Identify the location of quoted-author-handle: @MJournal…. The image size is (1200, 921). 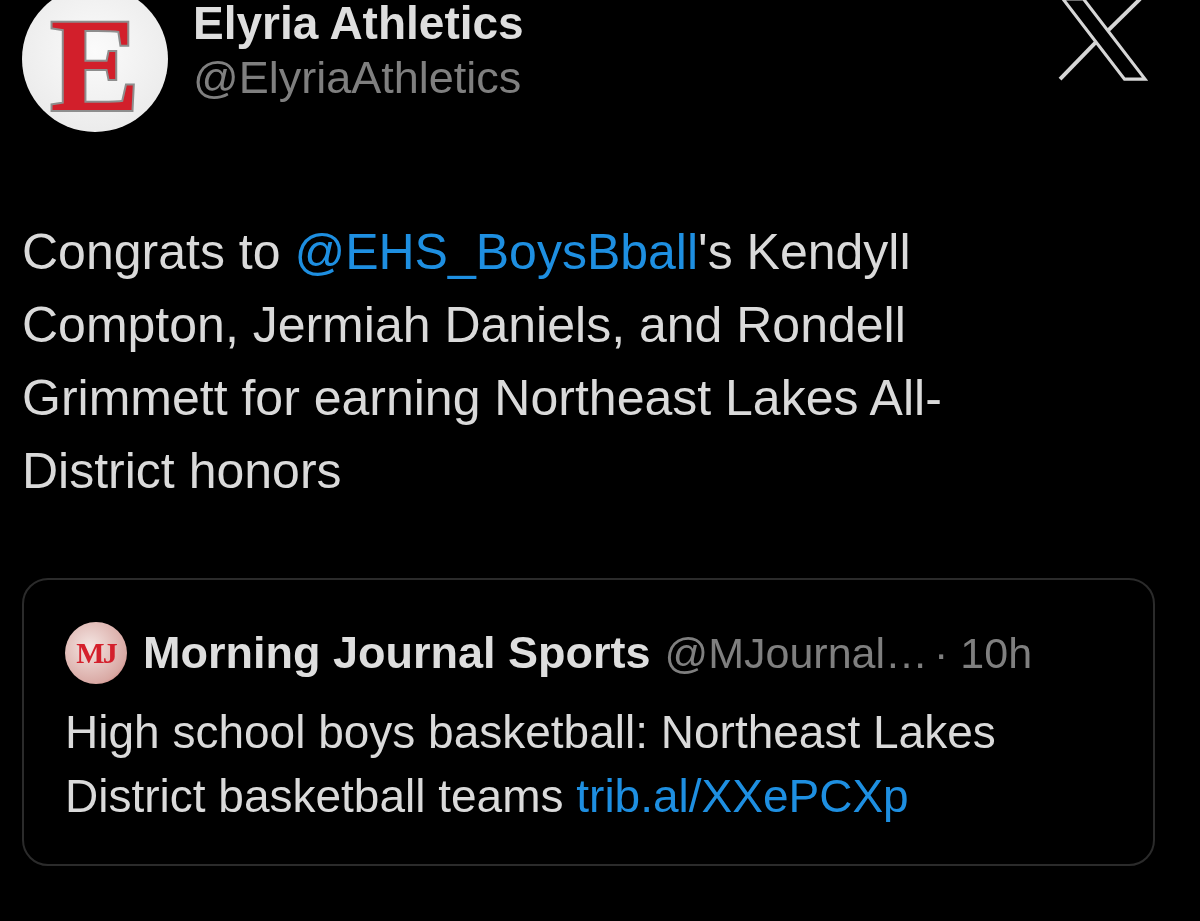
(796, 653).